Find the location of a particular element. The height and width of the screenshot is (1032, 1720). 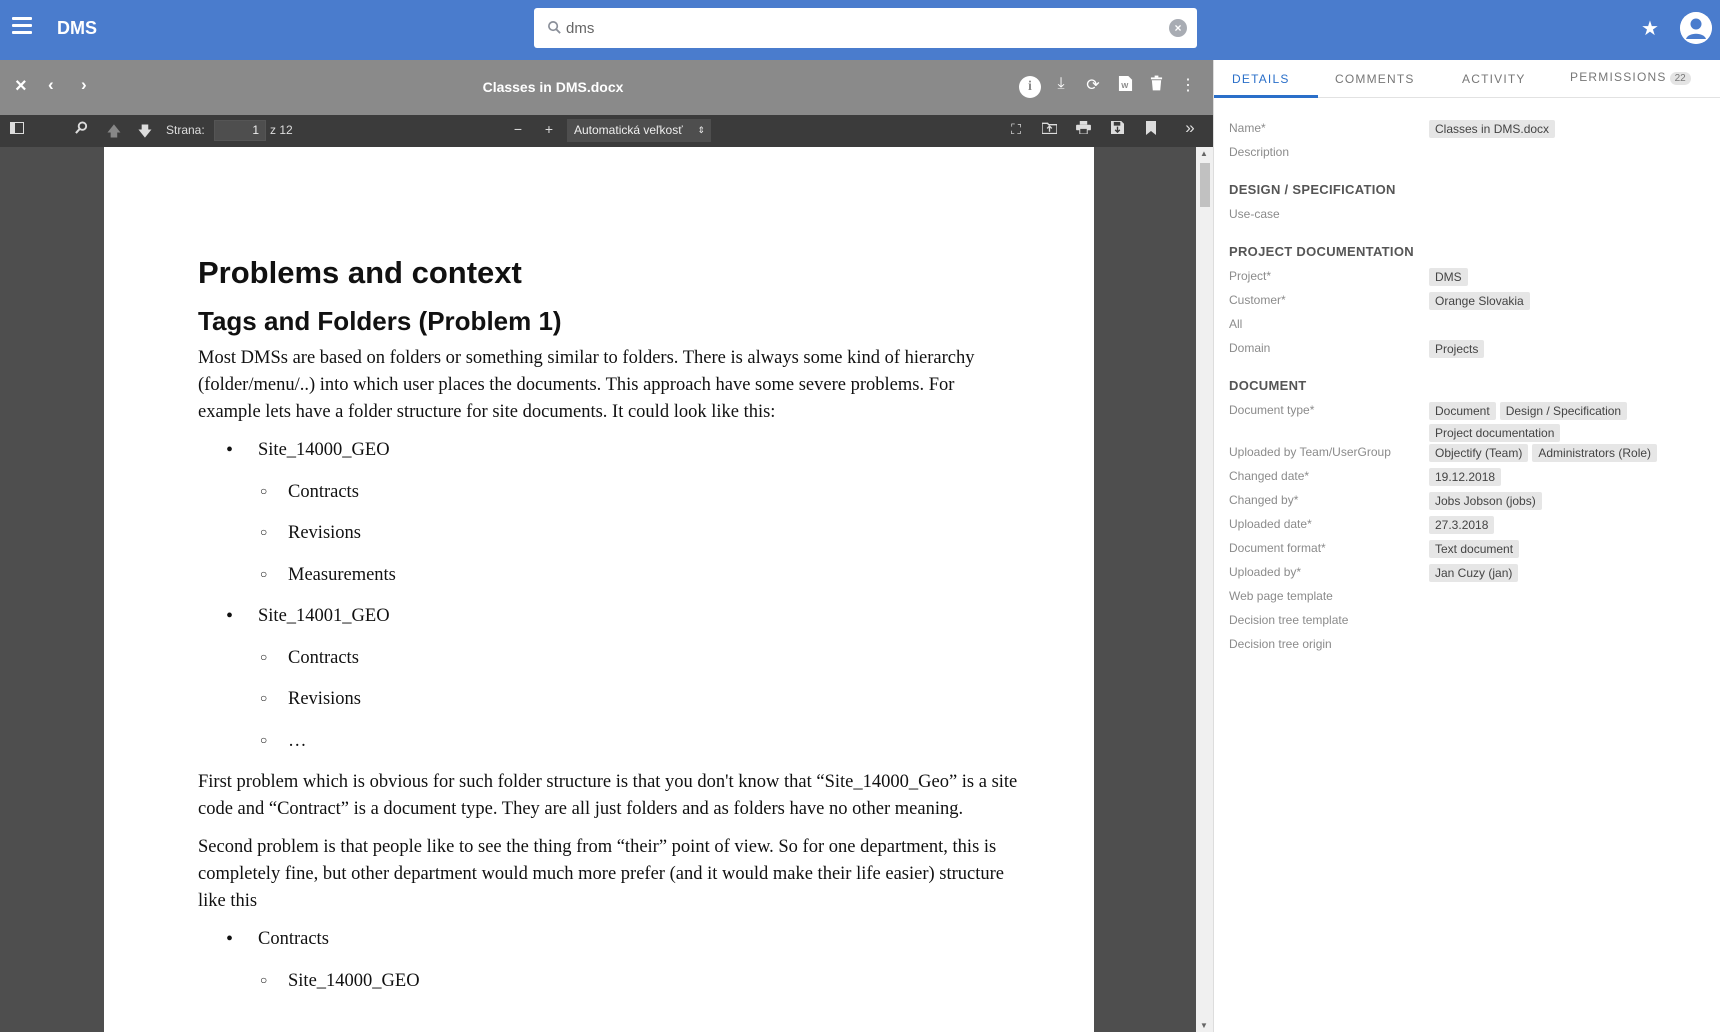

field-row: Changed by* Jobs Jobson (jobs) is located at coordinates (1469, 503).